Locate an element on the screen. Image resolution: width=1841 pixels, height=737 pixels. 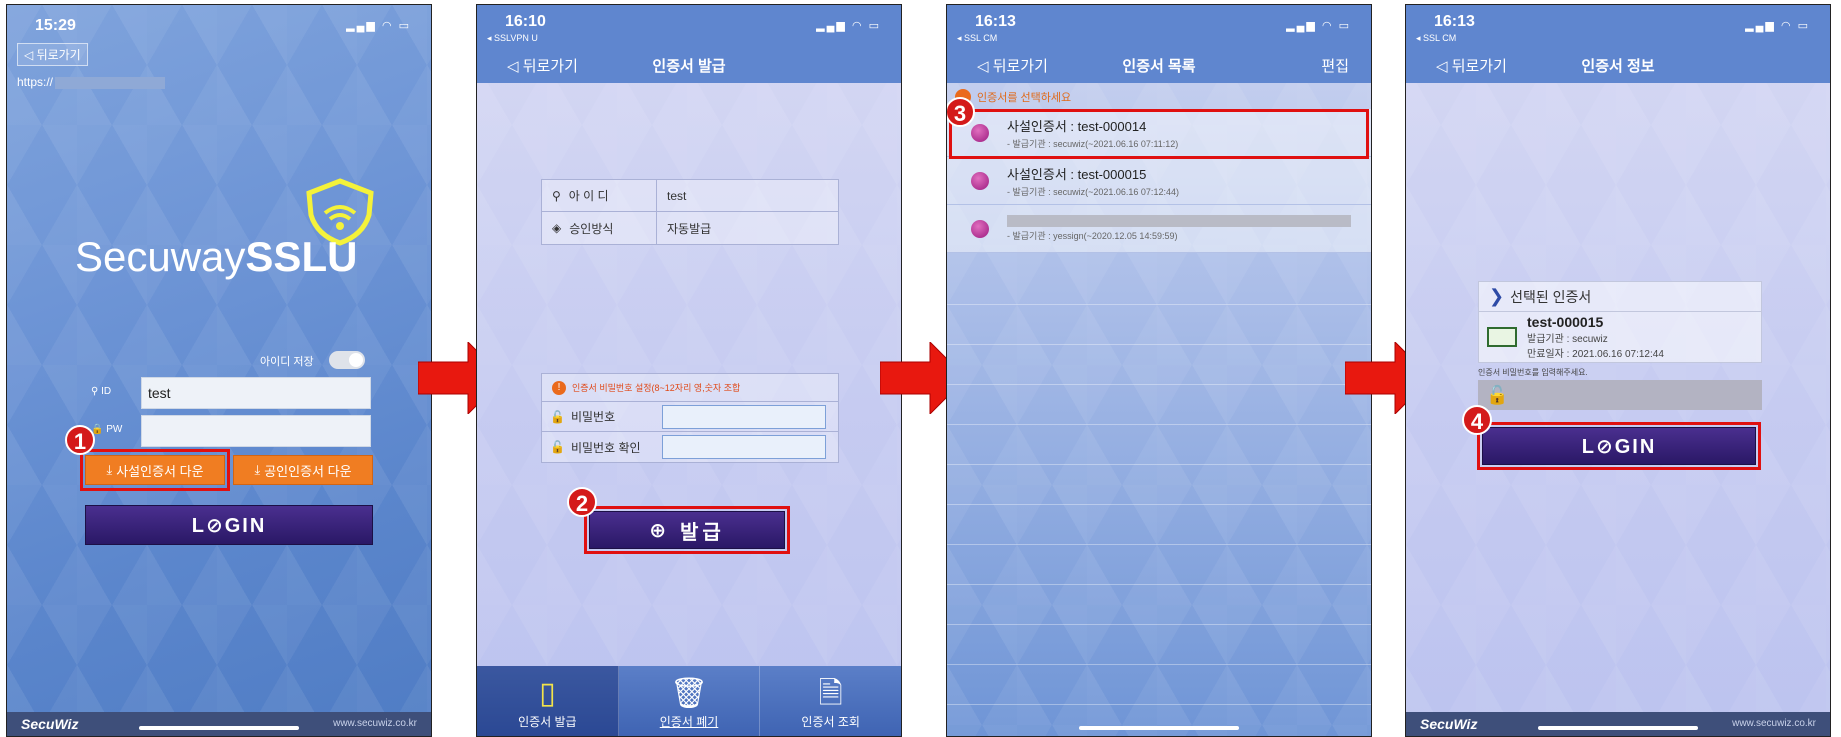
password-input is located at coordinates (744, 416).